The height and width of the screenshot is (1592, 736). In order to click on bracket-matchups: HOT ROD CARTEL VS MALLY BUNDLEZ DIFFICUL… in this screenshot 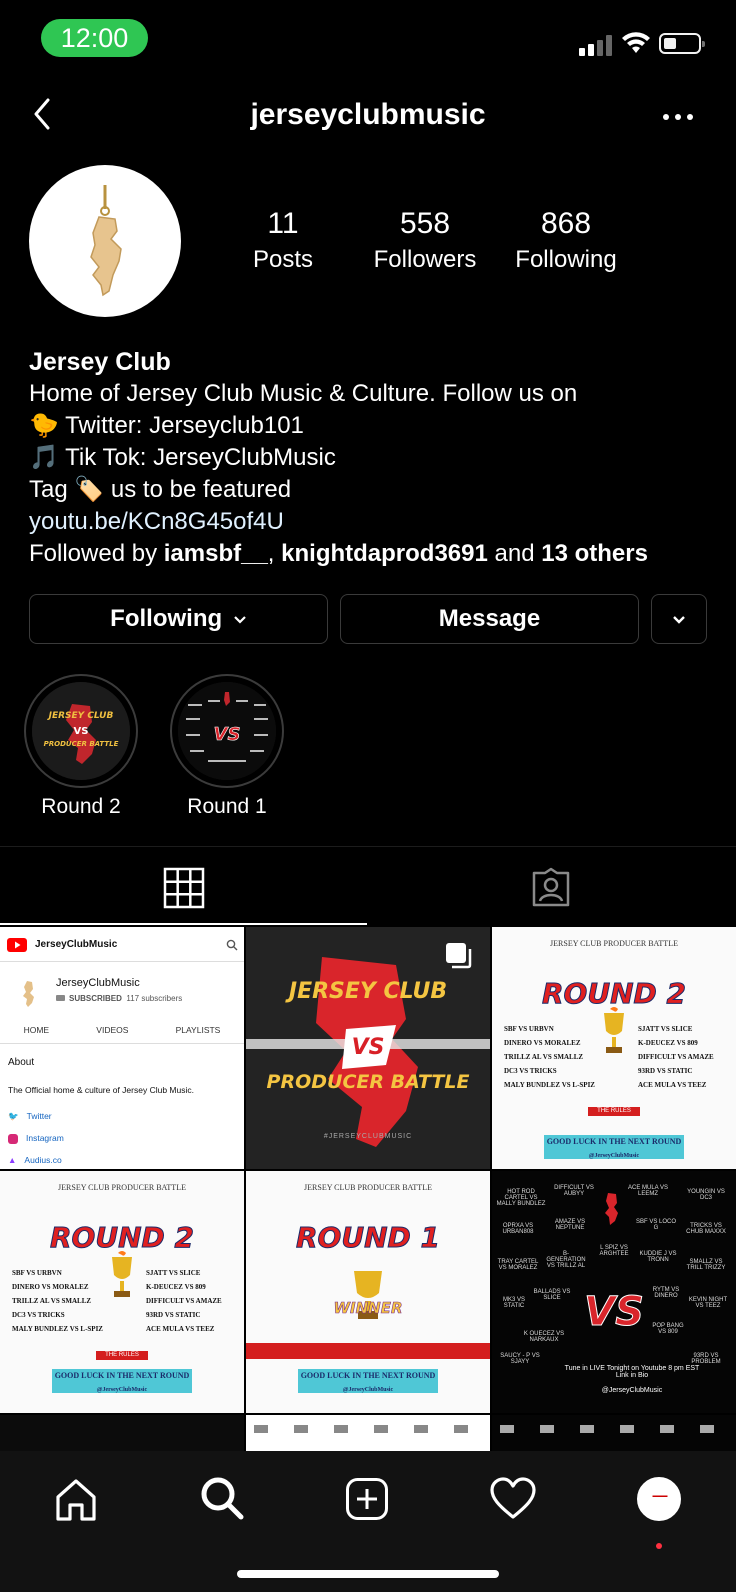, I will do `click(612, 1275)`.